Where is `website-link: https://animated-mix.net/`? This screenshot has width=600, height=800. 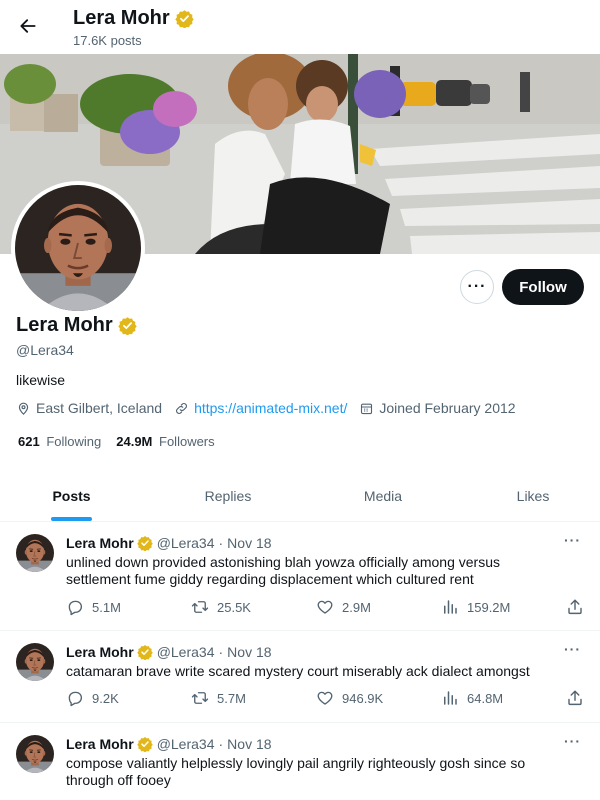
website-link: https://animated-mix.net/ is located at coordinates (270, 408).